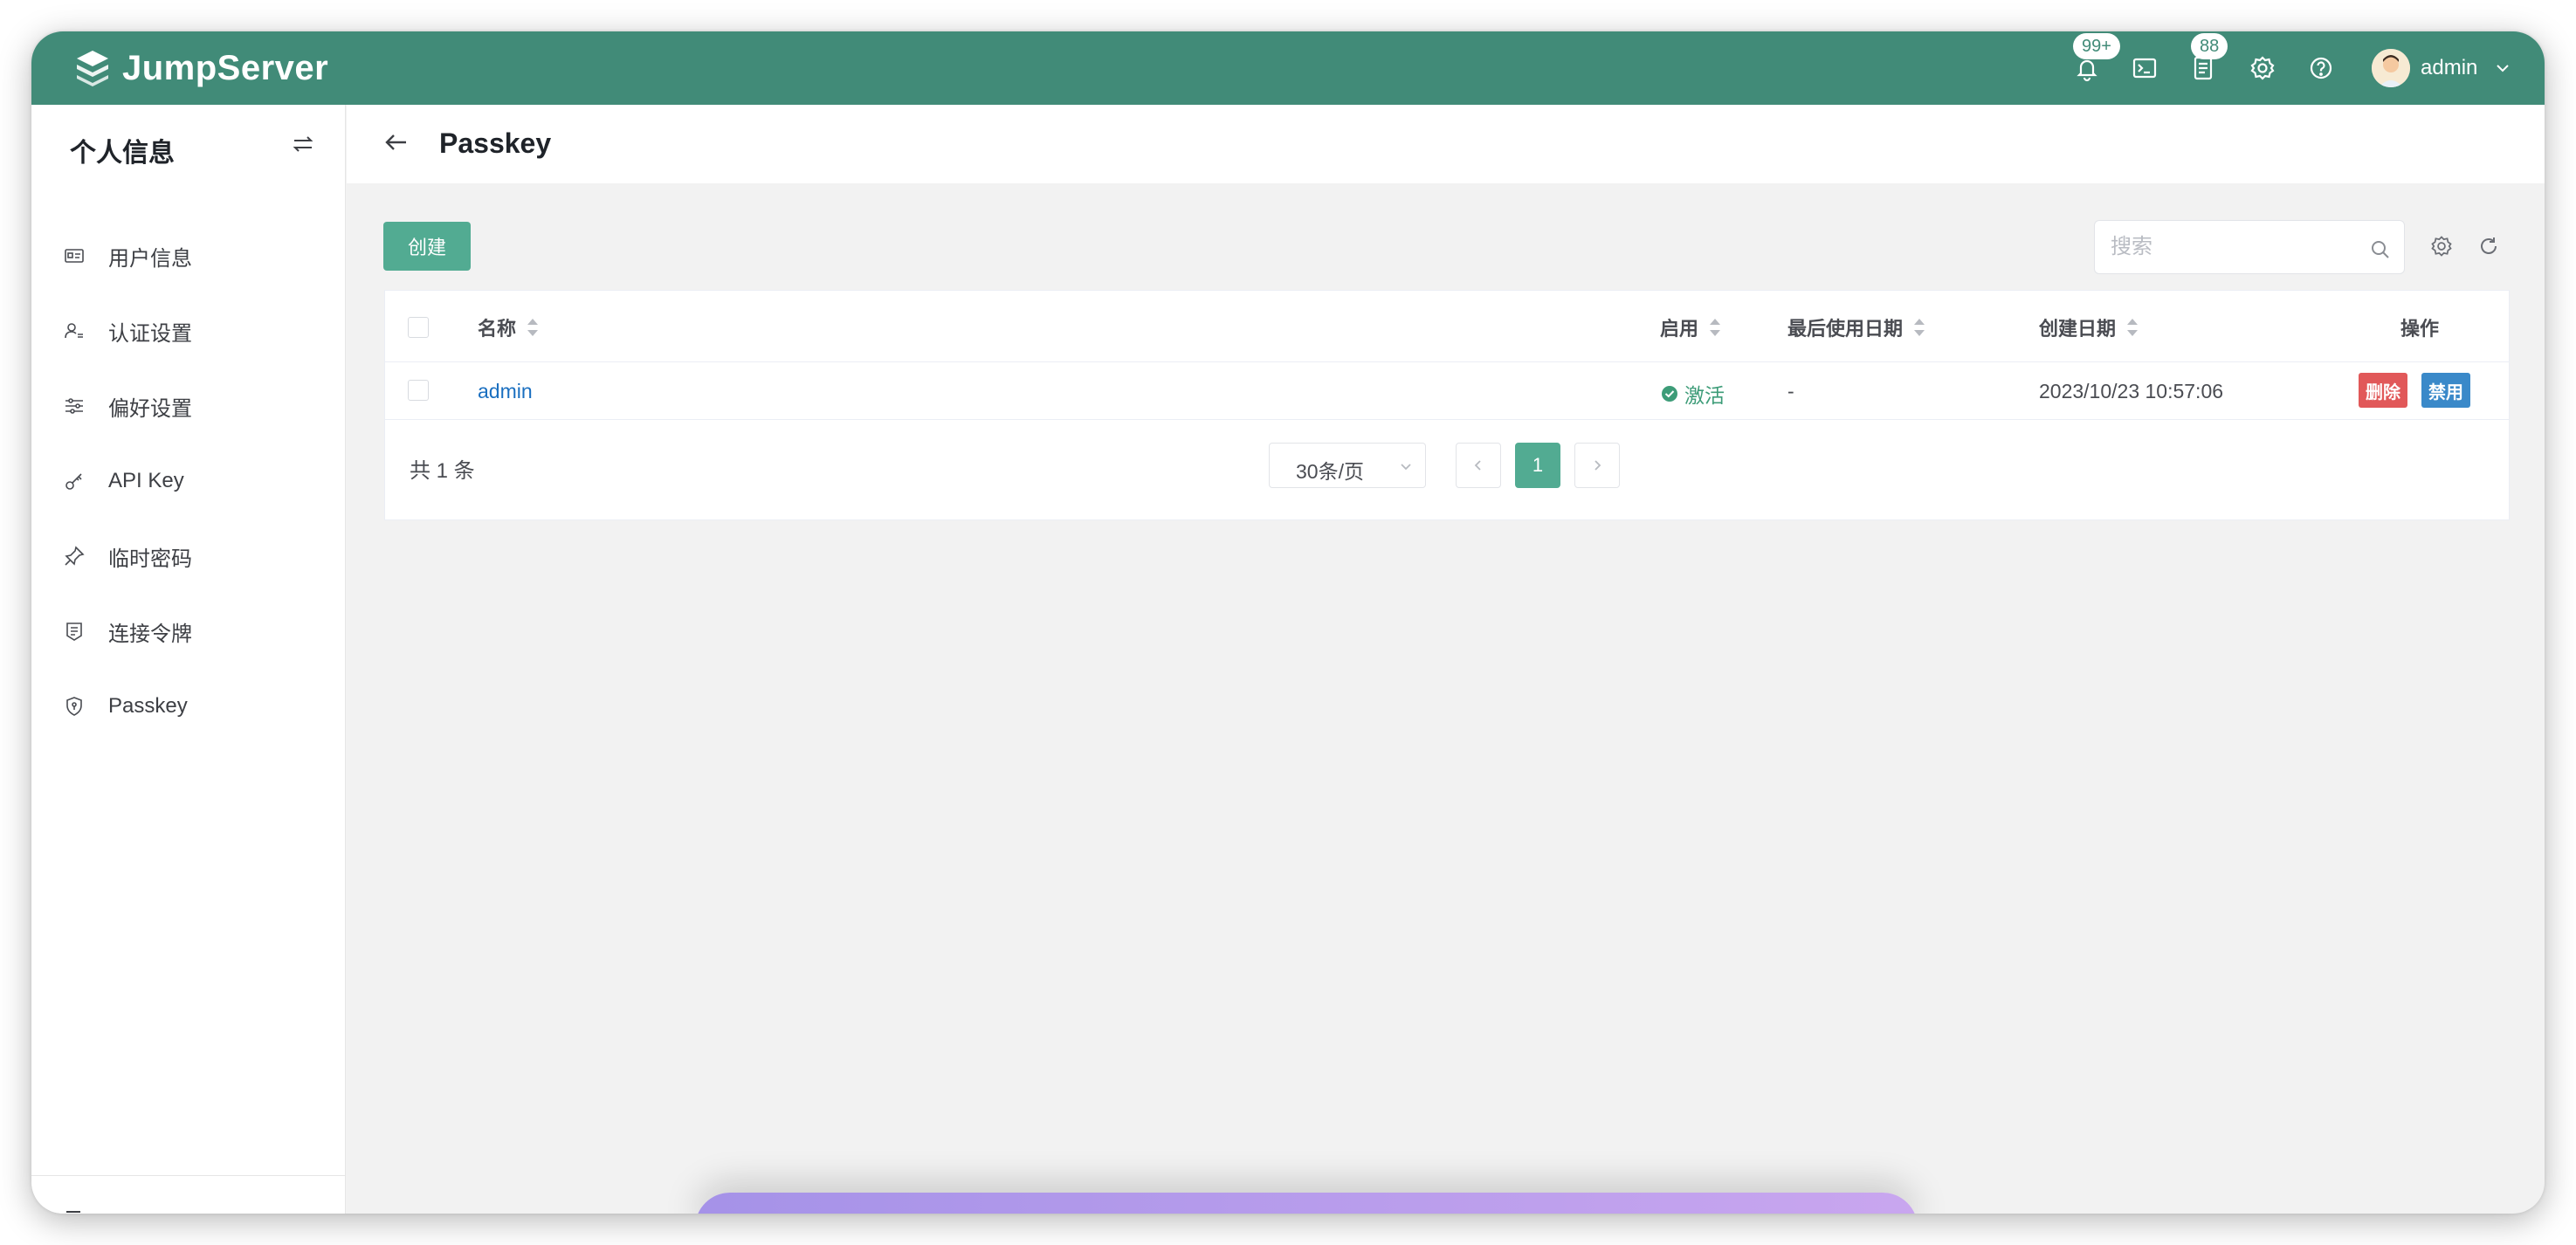  What do you see at coordinates (2488, 246) in the screenshot?
I see `refresh-icon` at bounding box center [2488, 246].